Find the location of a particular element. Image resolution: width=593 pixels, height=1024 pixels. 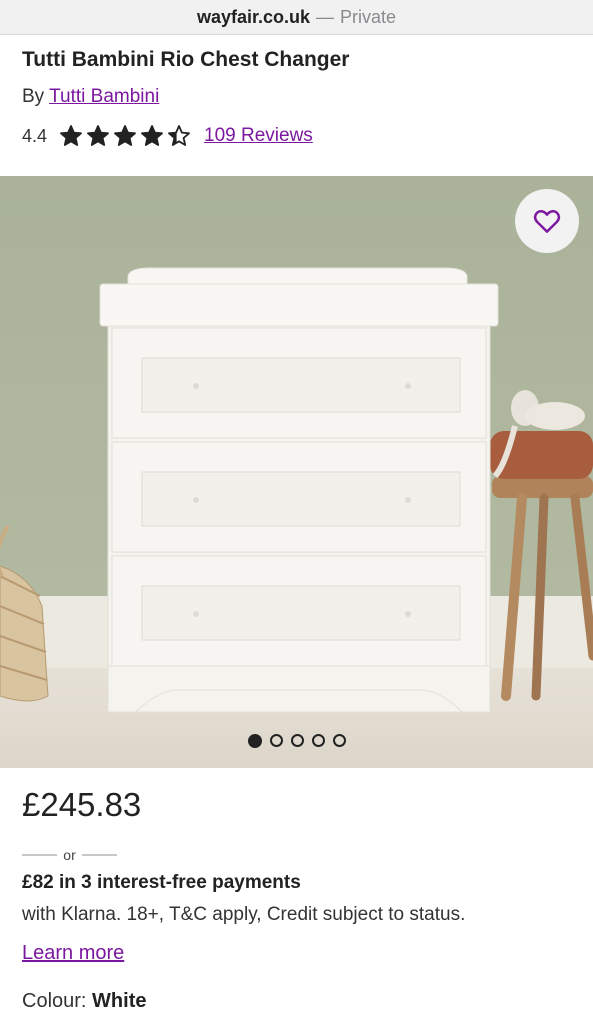

brand-link: Tutti Bambini is located at coordinates (104, 96).